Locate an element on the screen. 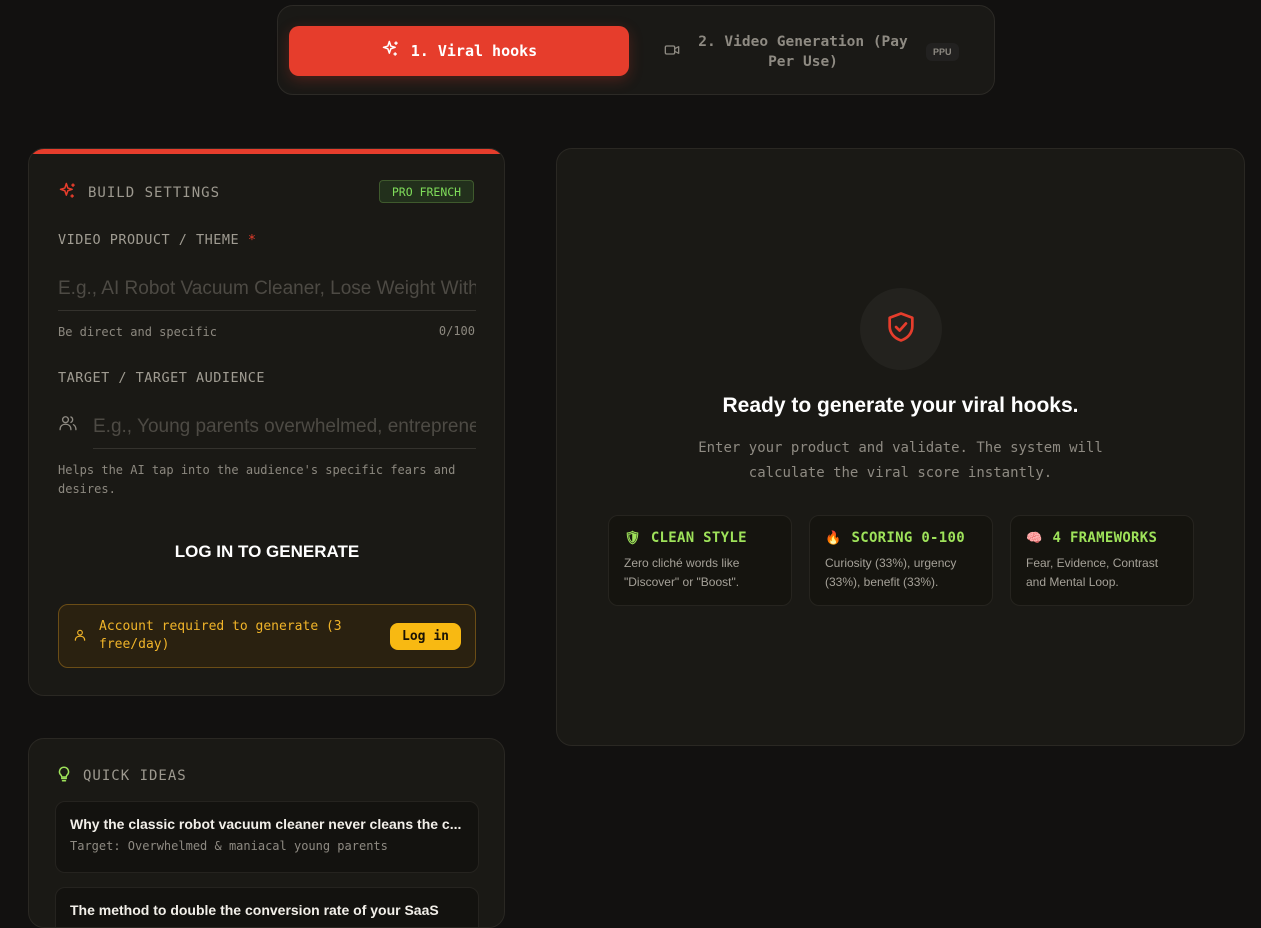 This screenshot has height=928, width=1261. tab-viral-hooks: 1. Viral hooks is located at coordinates (459, 51).